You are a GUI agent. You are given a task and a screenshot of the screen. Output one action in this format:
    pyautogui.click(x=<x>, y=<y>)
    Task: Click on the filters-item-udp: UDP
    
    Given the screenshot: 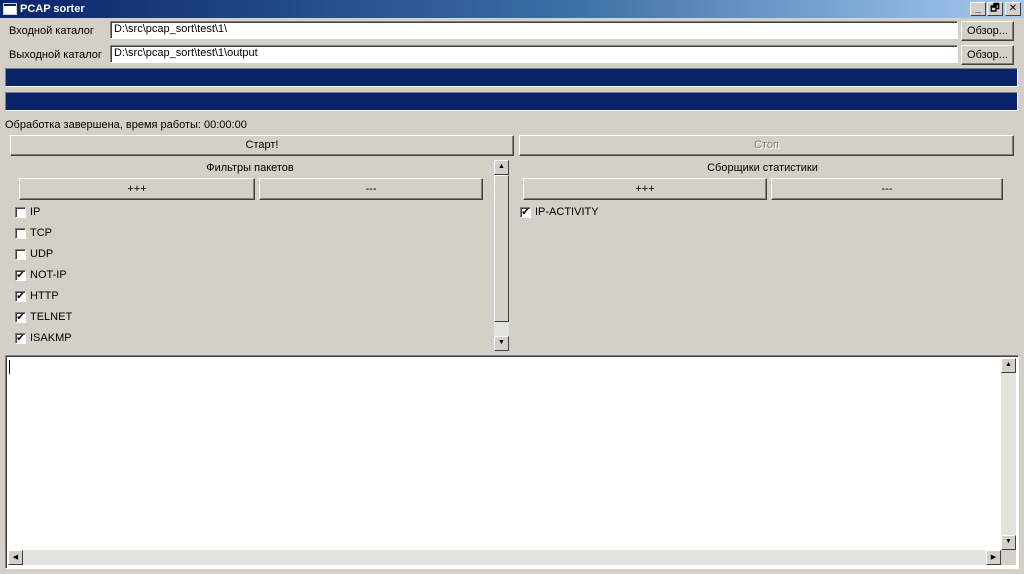 What is the action you would take?
    pyautogui.click(x=115, y=255)
    